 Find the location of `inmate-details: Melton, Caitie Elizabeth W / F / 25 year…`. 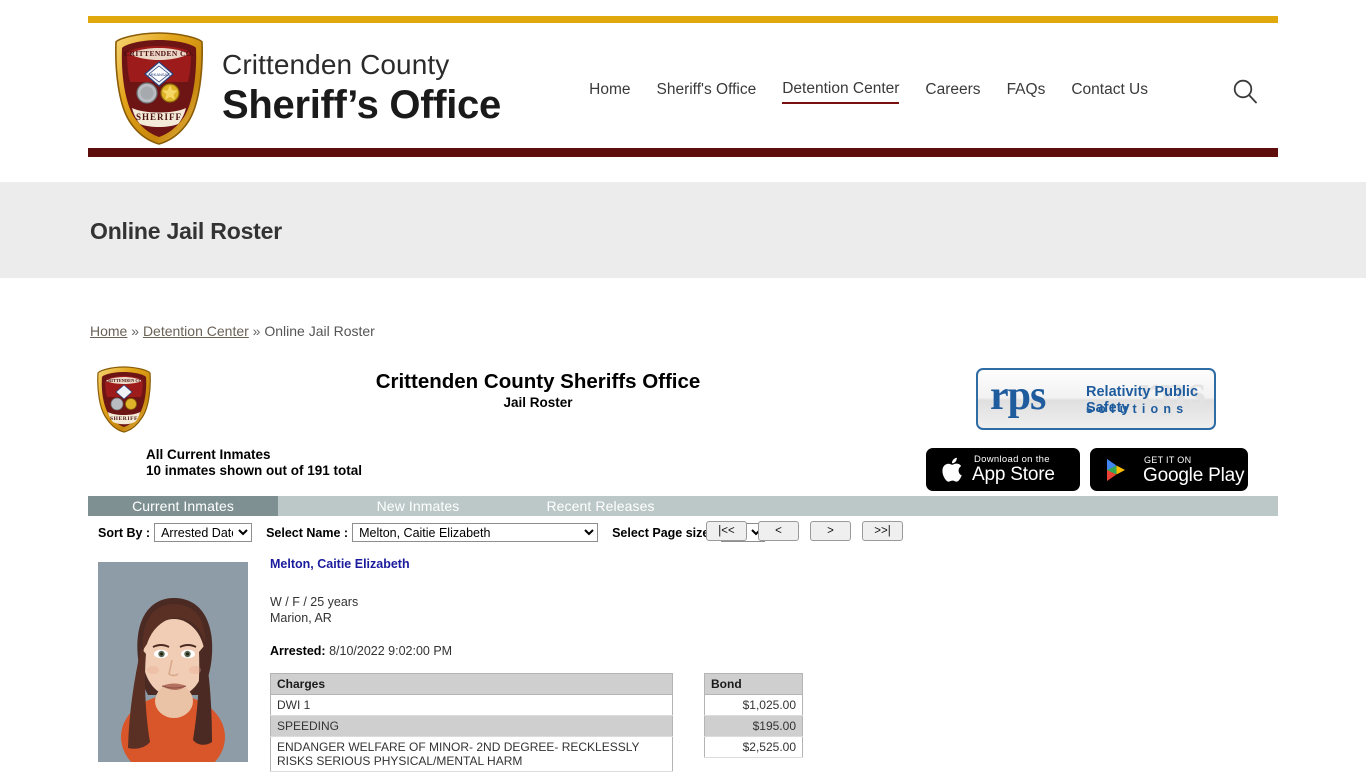

inmate-details: Melton, Caitie Elizabeth W / F / 25 year… is located at coordinates (536, 663).